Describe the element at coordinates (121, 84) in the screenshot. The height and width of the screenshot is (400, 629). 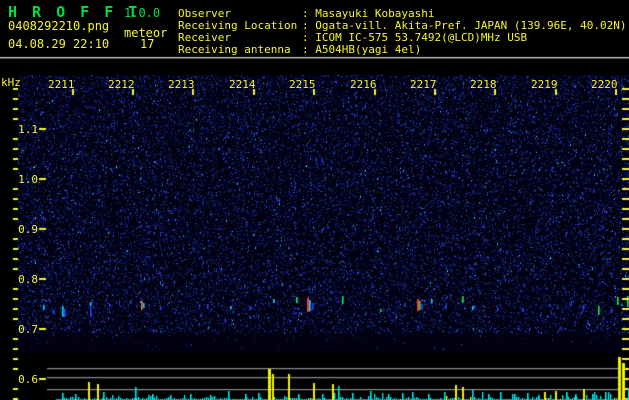
I see `time-tick-label: 2212` at that location.